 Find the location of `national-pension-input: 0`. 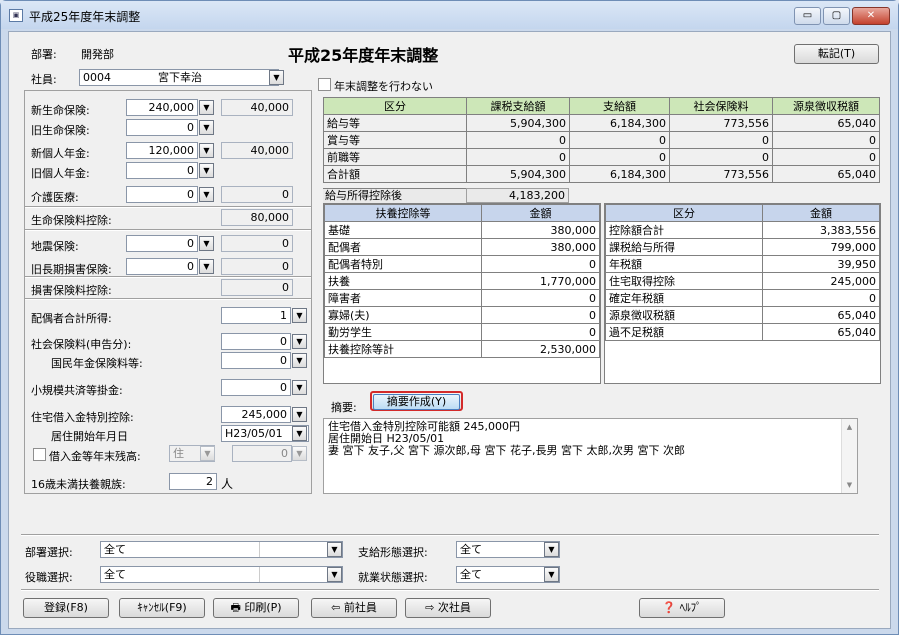

national-pension-input: 0 is located at coordinates (256, 360).